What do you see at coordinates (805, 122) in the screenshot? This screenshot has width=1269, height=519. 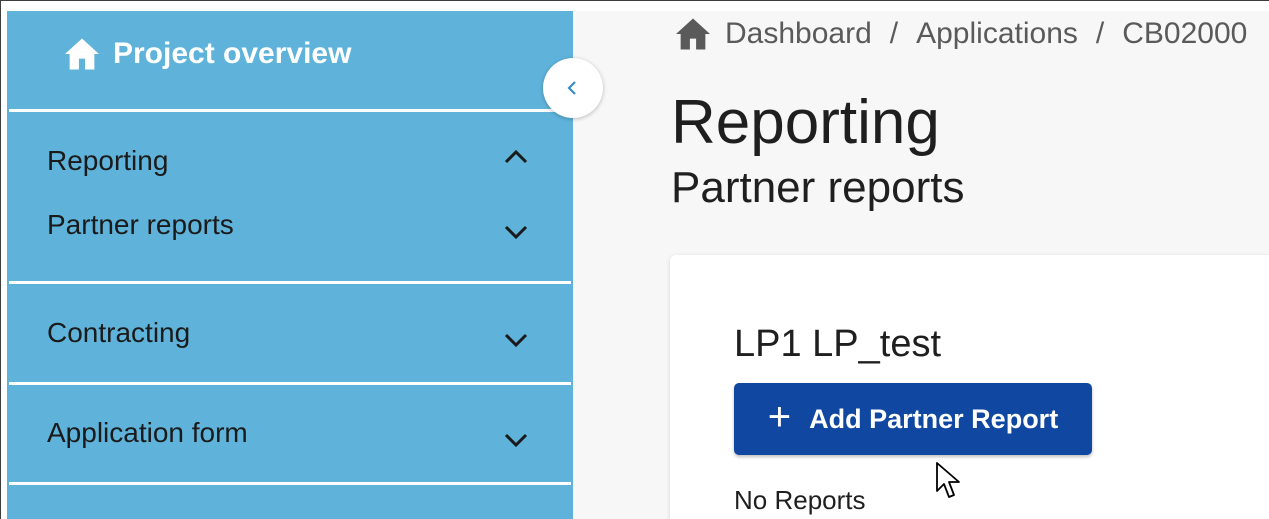 I see `page-title: Reporting` at bounding box center [805, 122].